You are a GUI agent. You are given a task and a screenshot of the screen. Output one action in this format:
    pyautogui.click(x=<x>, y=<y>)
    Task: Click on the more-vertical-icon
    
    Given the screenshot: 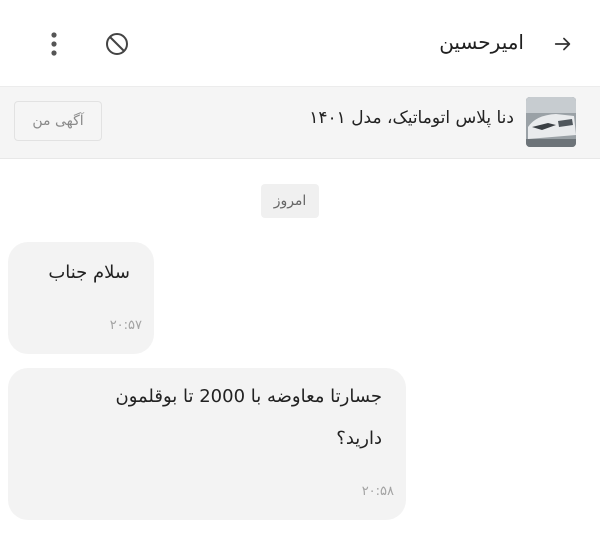 What is the action you would take?
    pyautogui.click(x=54, y=44)
    